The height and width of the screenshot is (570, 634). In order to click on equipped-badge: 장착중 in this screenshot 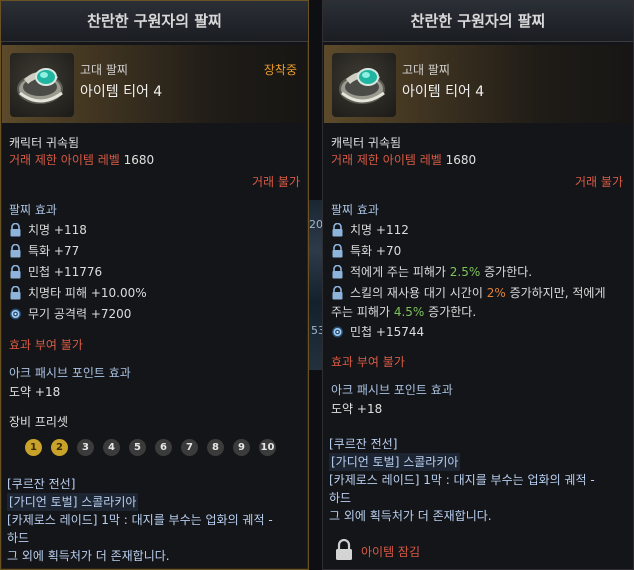, I will do `click(280, 70)`.